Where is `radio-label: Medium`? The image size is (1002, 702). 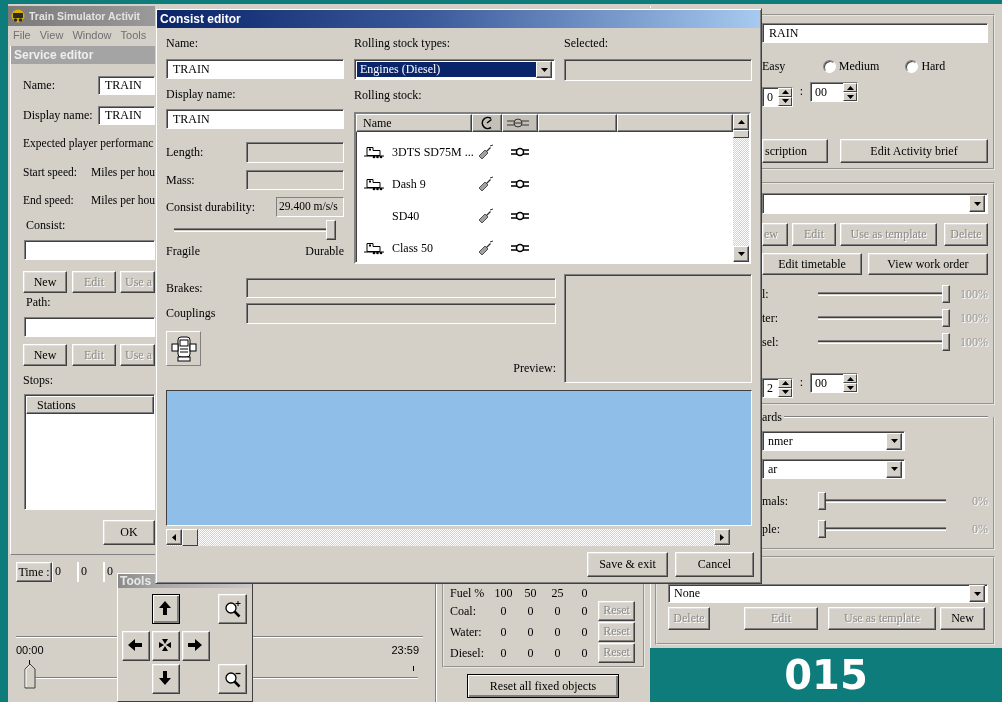 radio-label: Medium is located at coordinates (859, 66).